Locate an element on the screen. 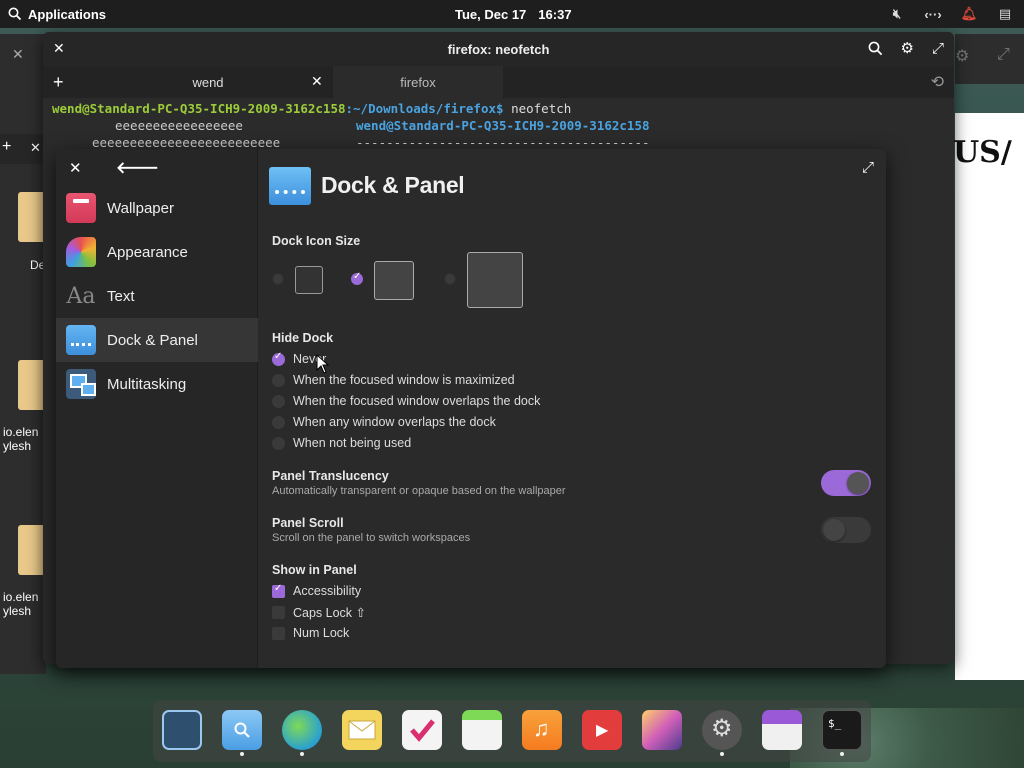 This screenshot has height=768, width=1024. hide-dock-option: When not being used is located at coordinates (341, 443).